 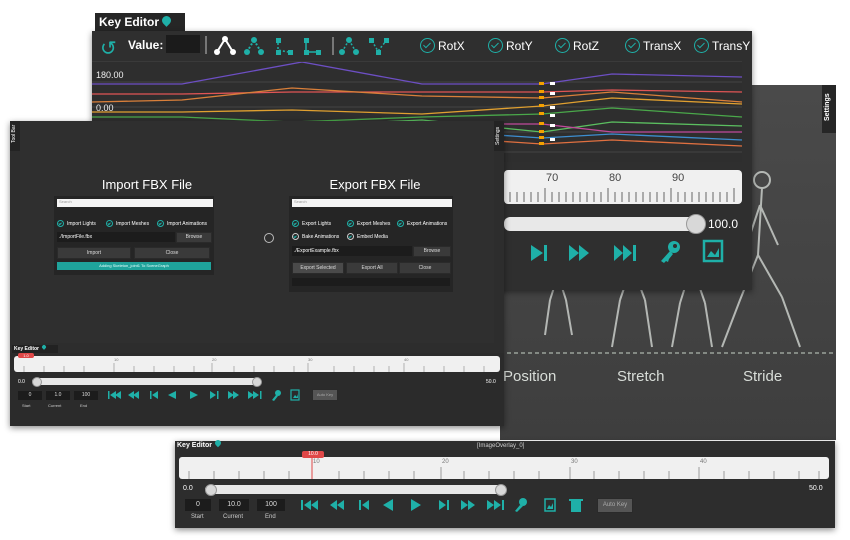 What do you see at coordinates (763, 376) in the screenshot?
I see `sketch-label-stride: Stride` at bounding box center [763, 376].